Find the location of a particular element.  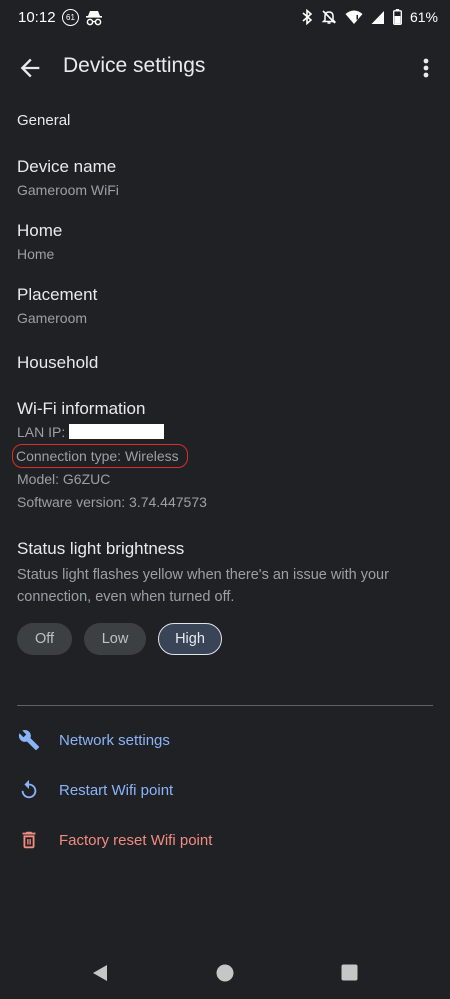

wifi-icon is located at coordinates (354, 17).